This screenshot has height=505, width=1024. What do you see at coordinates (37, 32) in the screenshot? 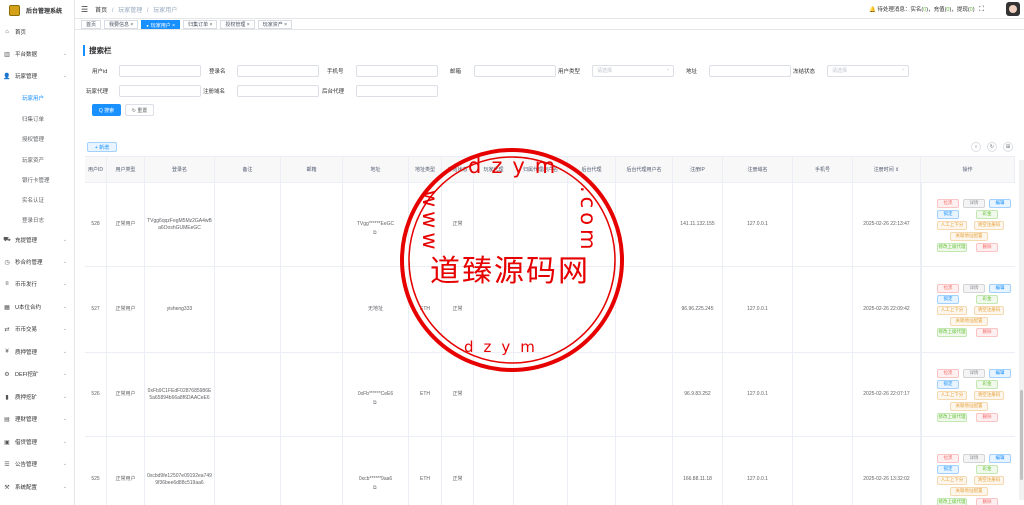
I see `sidebar-item: ⌂ 首页` at bounding box center [37, 32].